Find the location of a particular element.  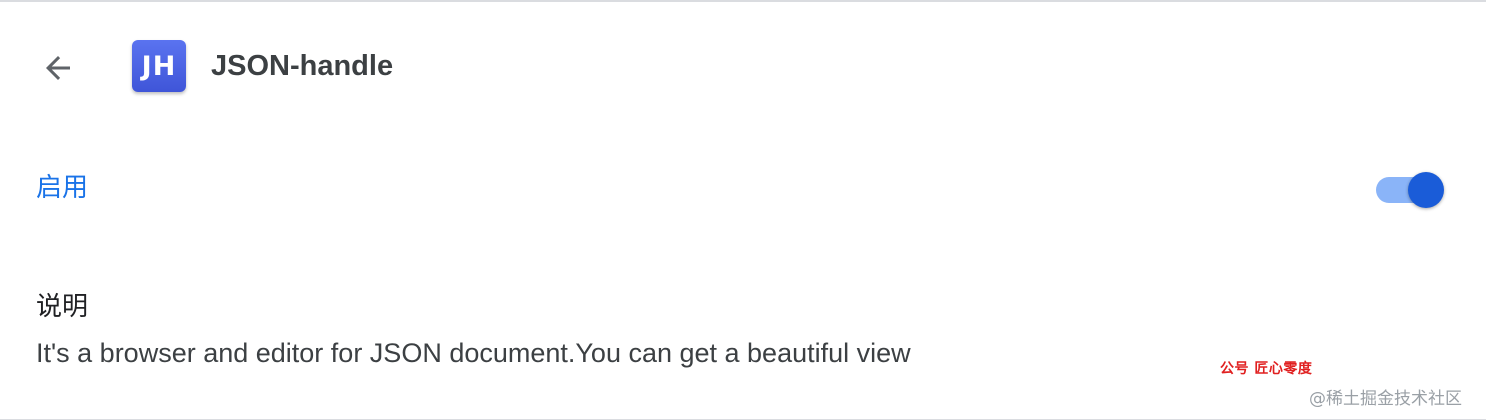

arrow-back-icon is located at coordinates (58, 68).